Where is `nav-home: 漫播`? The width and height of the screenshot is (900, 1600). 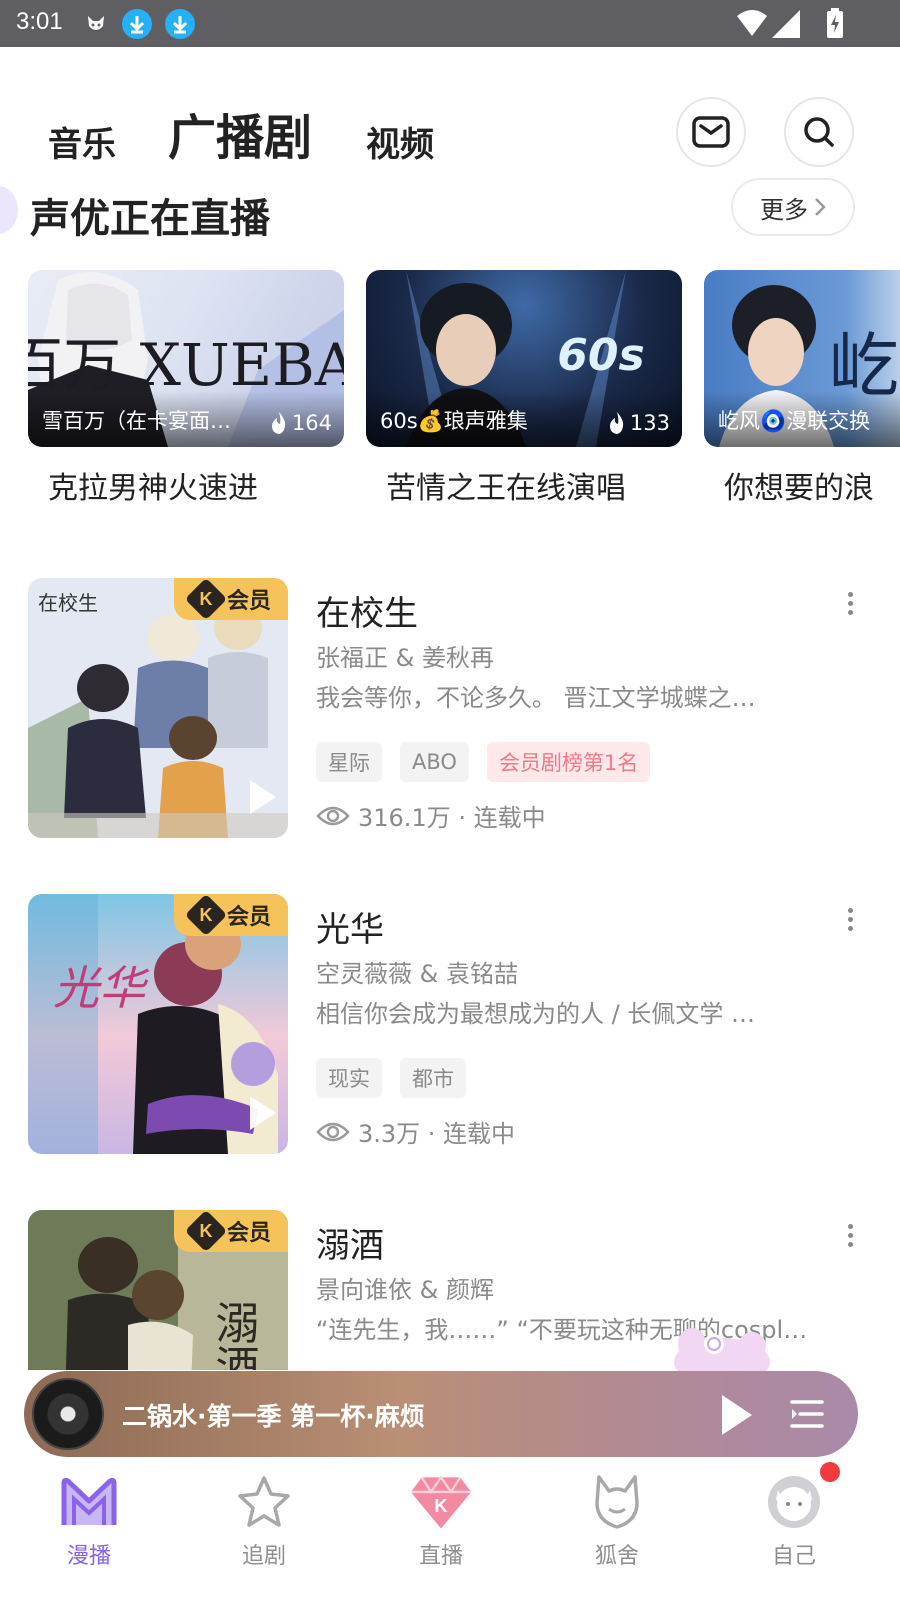 nav-home: 漫播 is located at coordinates (89, 1529).